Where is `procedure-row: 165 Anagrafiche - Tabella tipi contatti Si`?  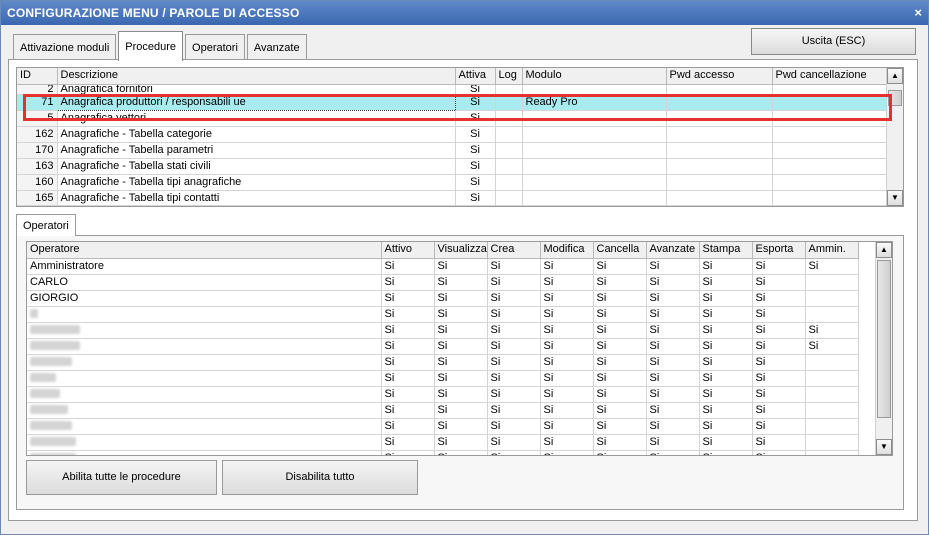
procedure-row: 165 Anagrafiche - Tabella tipi contatti Si is located at coordinates (452, 198).